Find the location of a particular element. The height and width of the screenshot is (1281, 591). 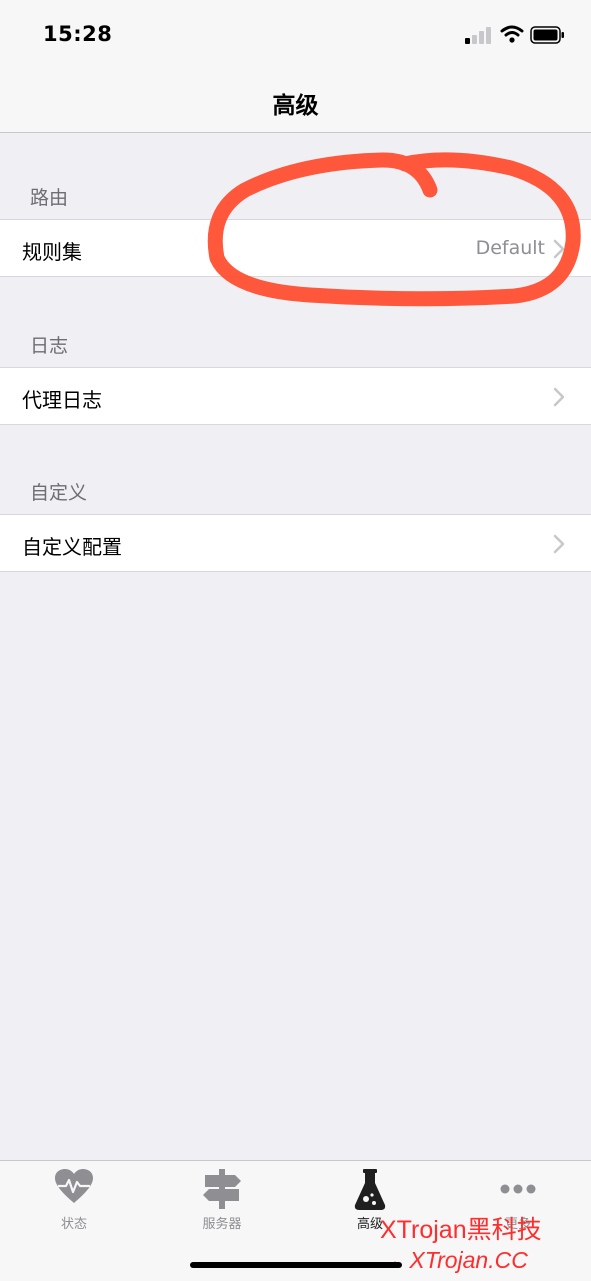

wifi-icon is located at coordinates (512, 34).